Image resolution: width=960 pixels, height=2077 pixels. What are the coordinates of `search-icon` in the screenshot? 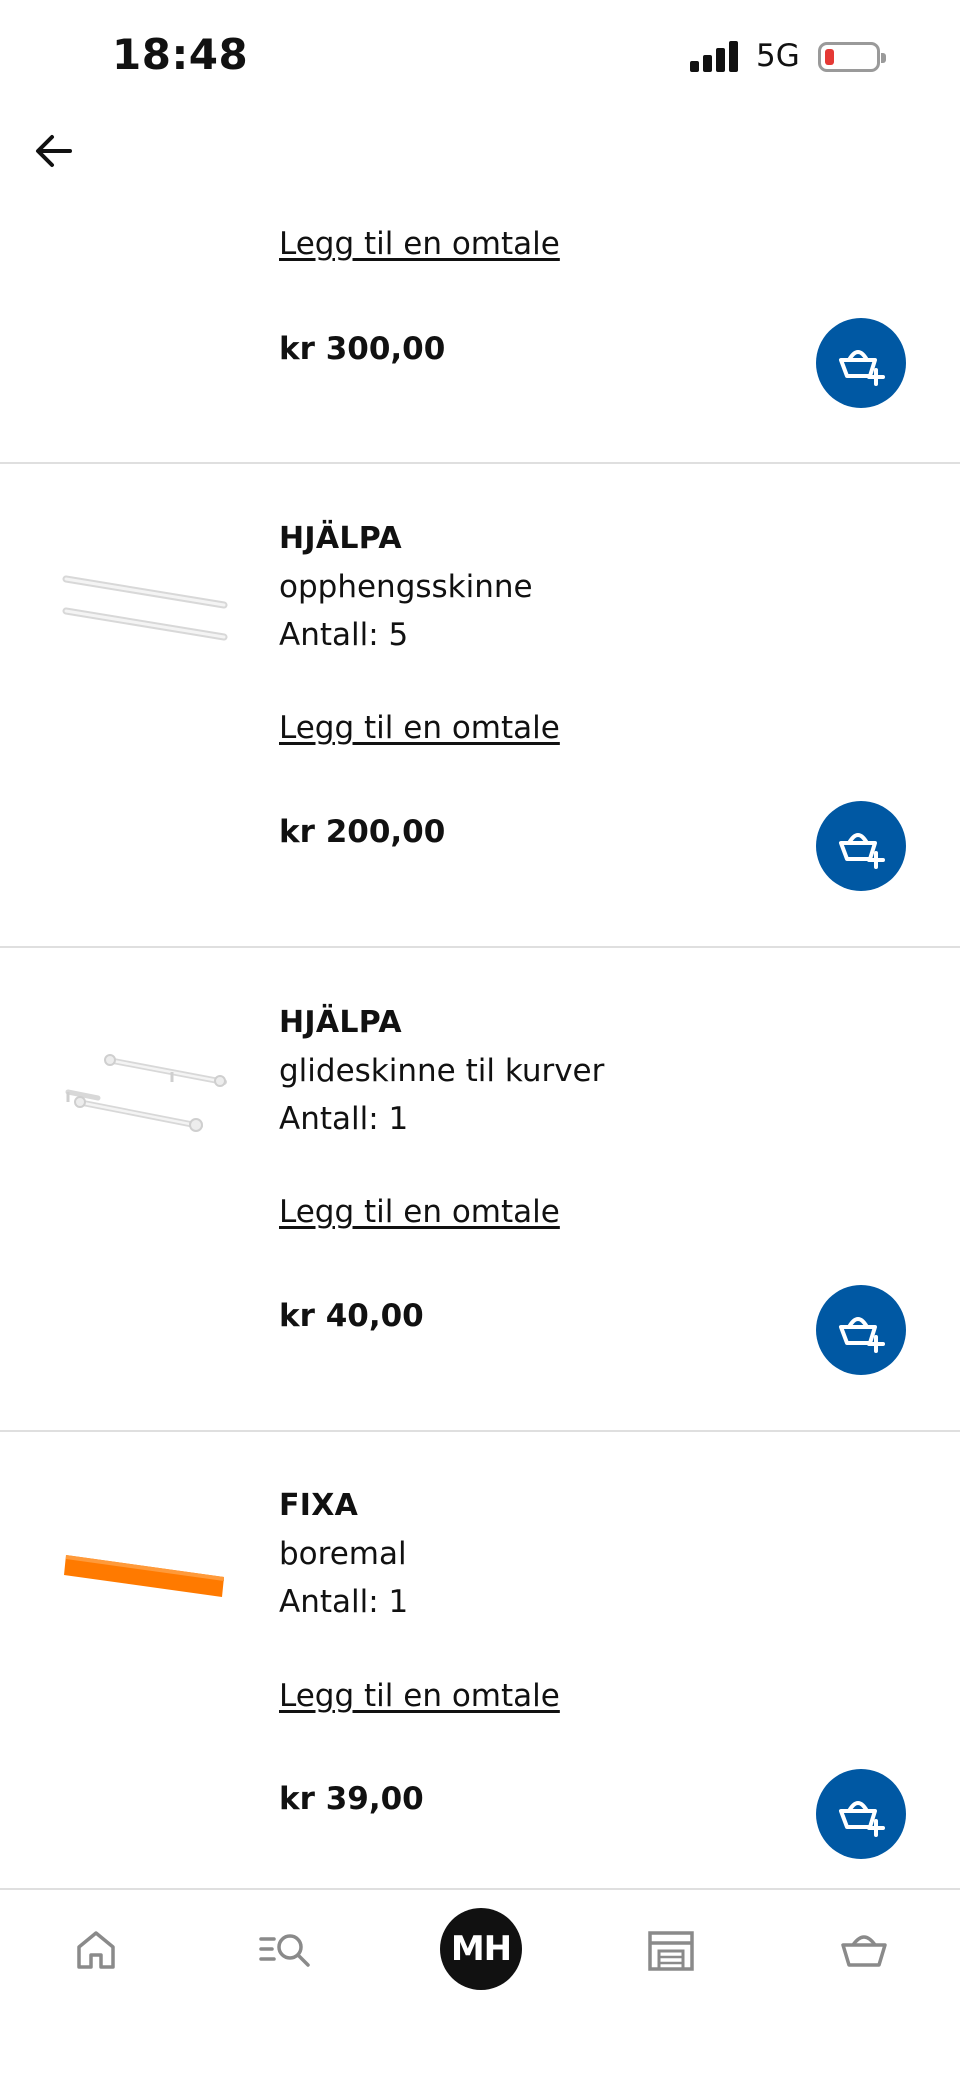 It's located at (284, 1950).